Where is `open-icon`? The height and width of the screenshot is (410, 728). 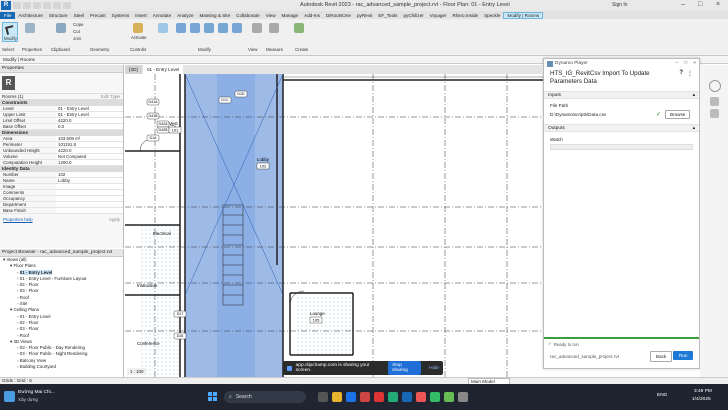 open-icon is located at coordinates (17, 5).